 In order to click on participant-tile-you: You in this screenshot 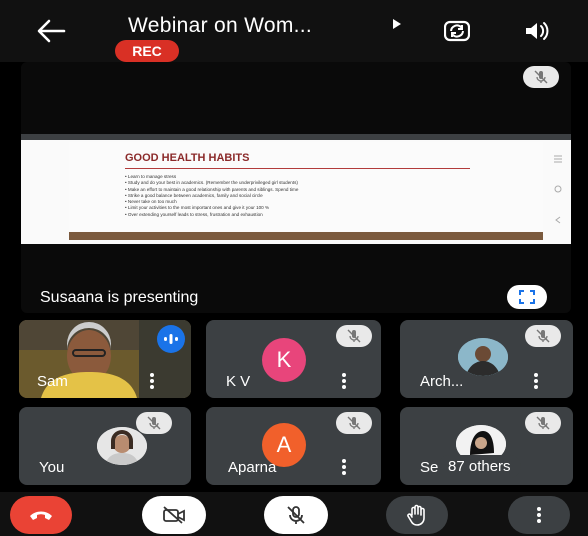, I will do `click(105, 446)`.